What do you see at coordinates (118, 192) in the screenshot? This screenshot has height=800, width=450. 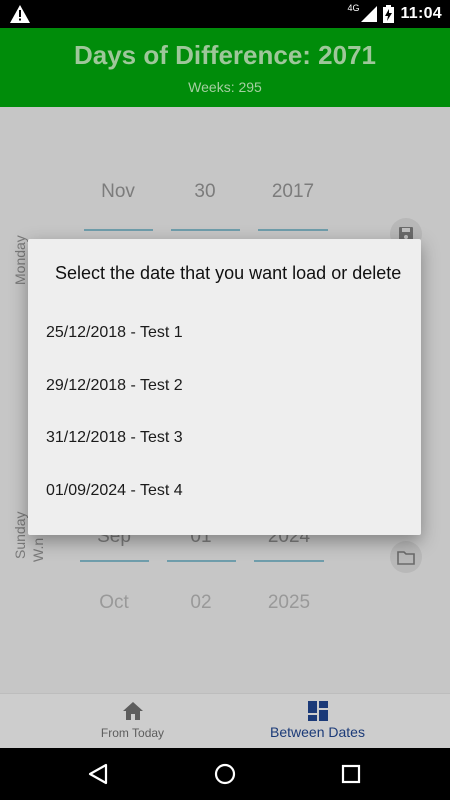 I see `start-month-picker: Nov` at bounding box center [118, 192].